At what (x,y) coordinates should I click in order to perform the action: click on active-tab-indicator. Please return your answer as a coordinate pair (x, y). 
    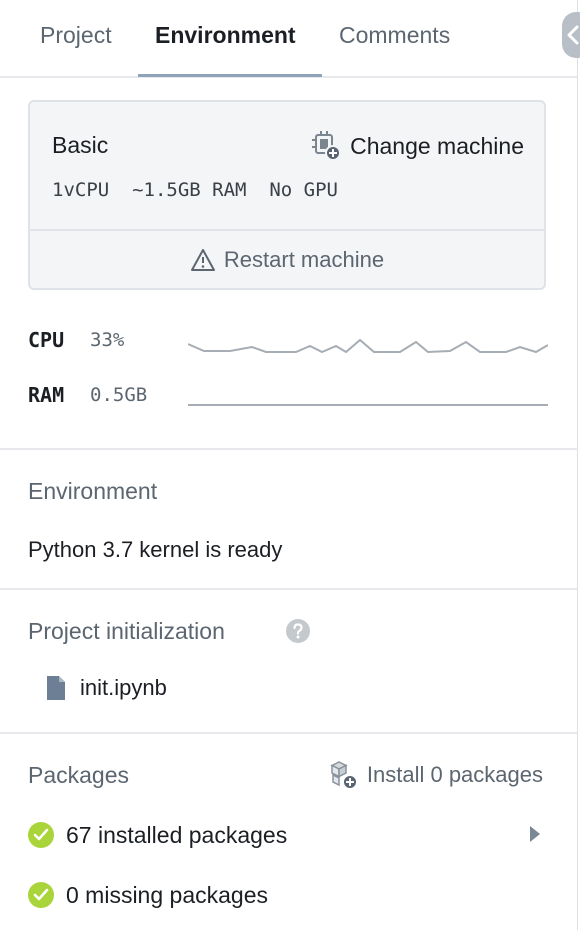
    Looking at the image, I should click on (230, 75).